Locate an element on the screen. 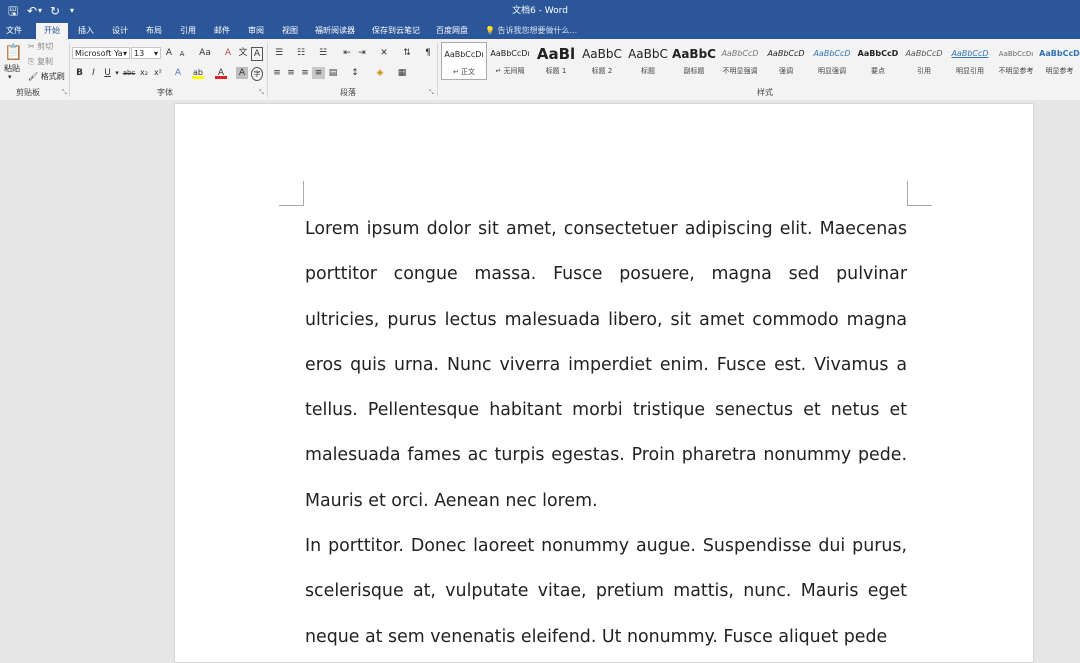 Image resolution: width=1080 pixels, height=663 pixels. style-title: AaBbC 标题 is located at coordinates (648, 61).